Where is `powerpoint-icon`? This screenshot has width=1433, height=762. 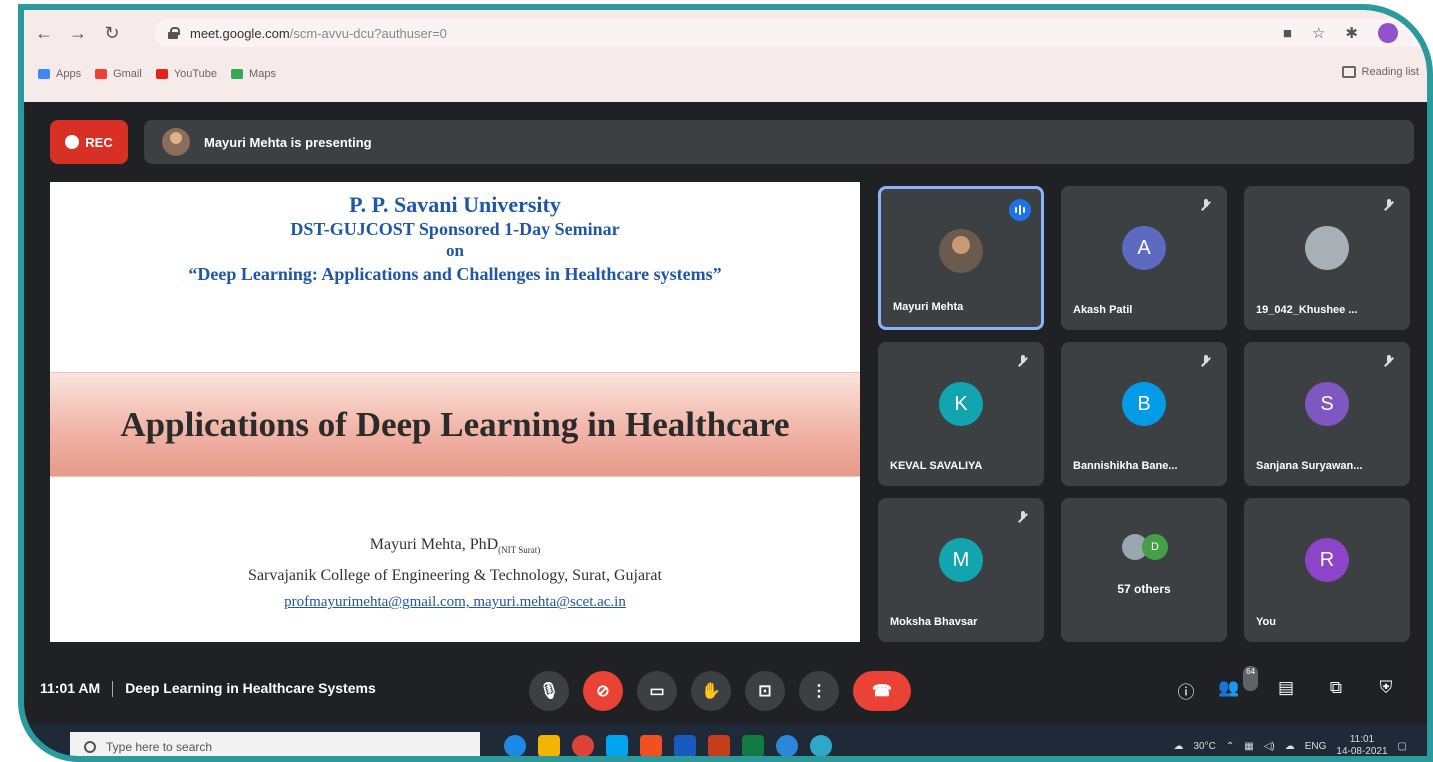 powerpoint-icon is located at coordinates (719, 745).